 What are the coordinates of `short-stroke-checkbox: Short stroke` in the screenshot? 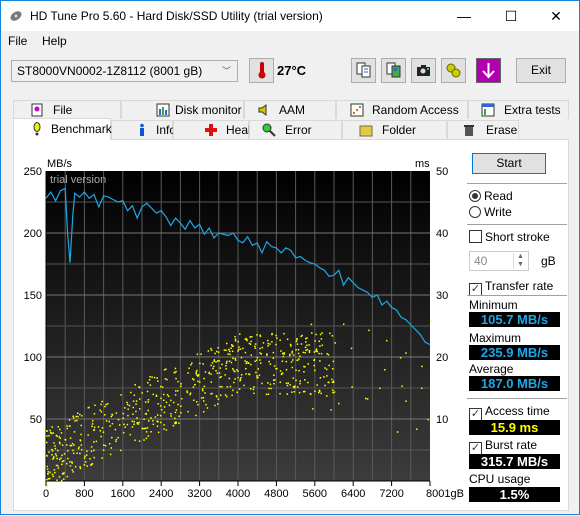 It's located at (509, 237).